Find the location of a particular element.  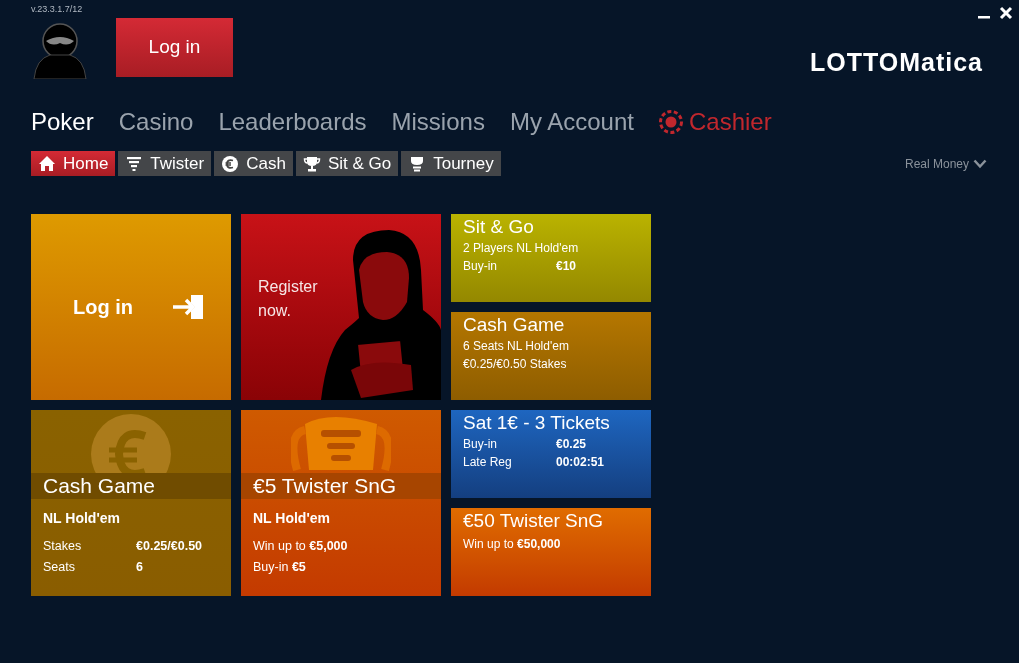

card-title: Cash Game is located at coordinates (131, 486).